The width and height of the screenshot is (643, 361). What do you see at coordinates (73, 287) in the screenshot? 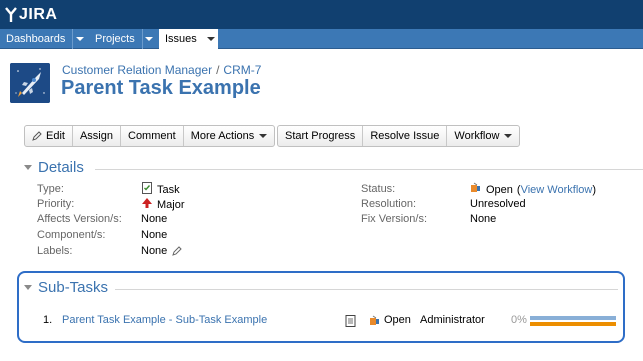
I see `subtasks-heading: Sub-Tasks` at bounding box center [73, 287].